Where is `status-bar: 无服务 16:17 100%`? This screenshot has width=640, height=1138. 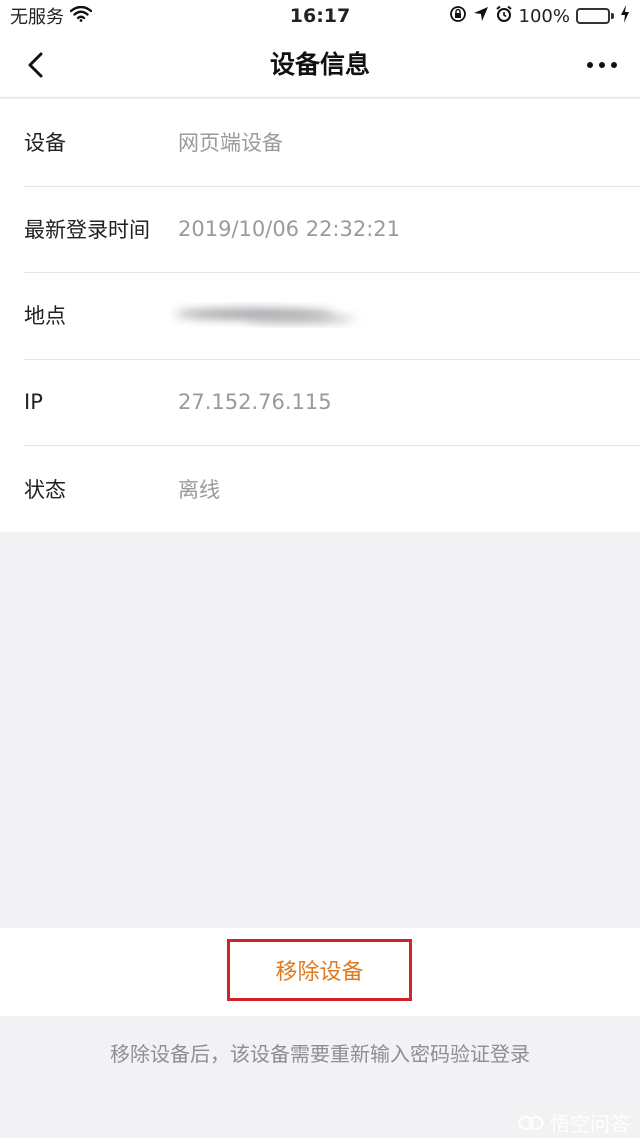 status-bar: 无服务 16:17 100% is located at coordinates (320, 16).